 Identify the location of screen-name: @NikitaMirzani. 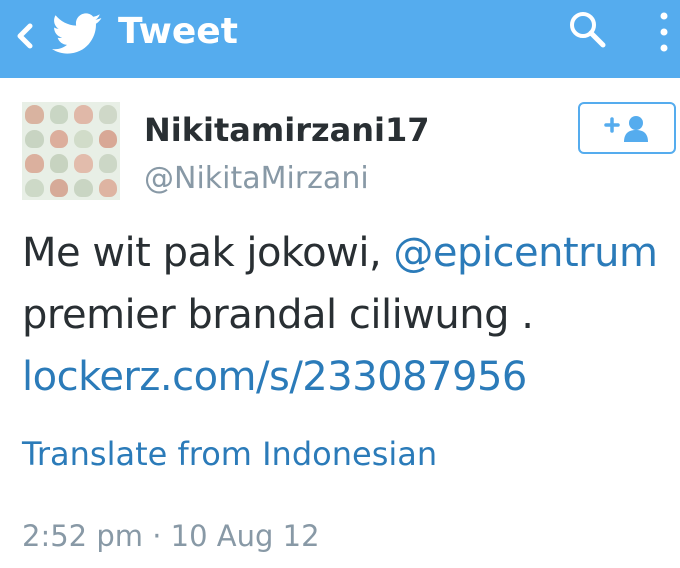
(256, 179).